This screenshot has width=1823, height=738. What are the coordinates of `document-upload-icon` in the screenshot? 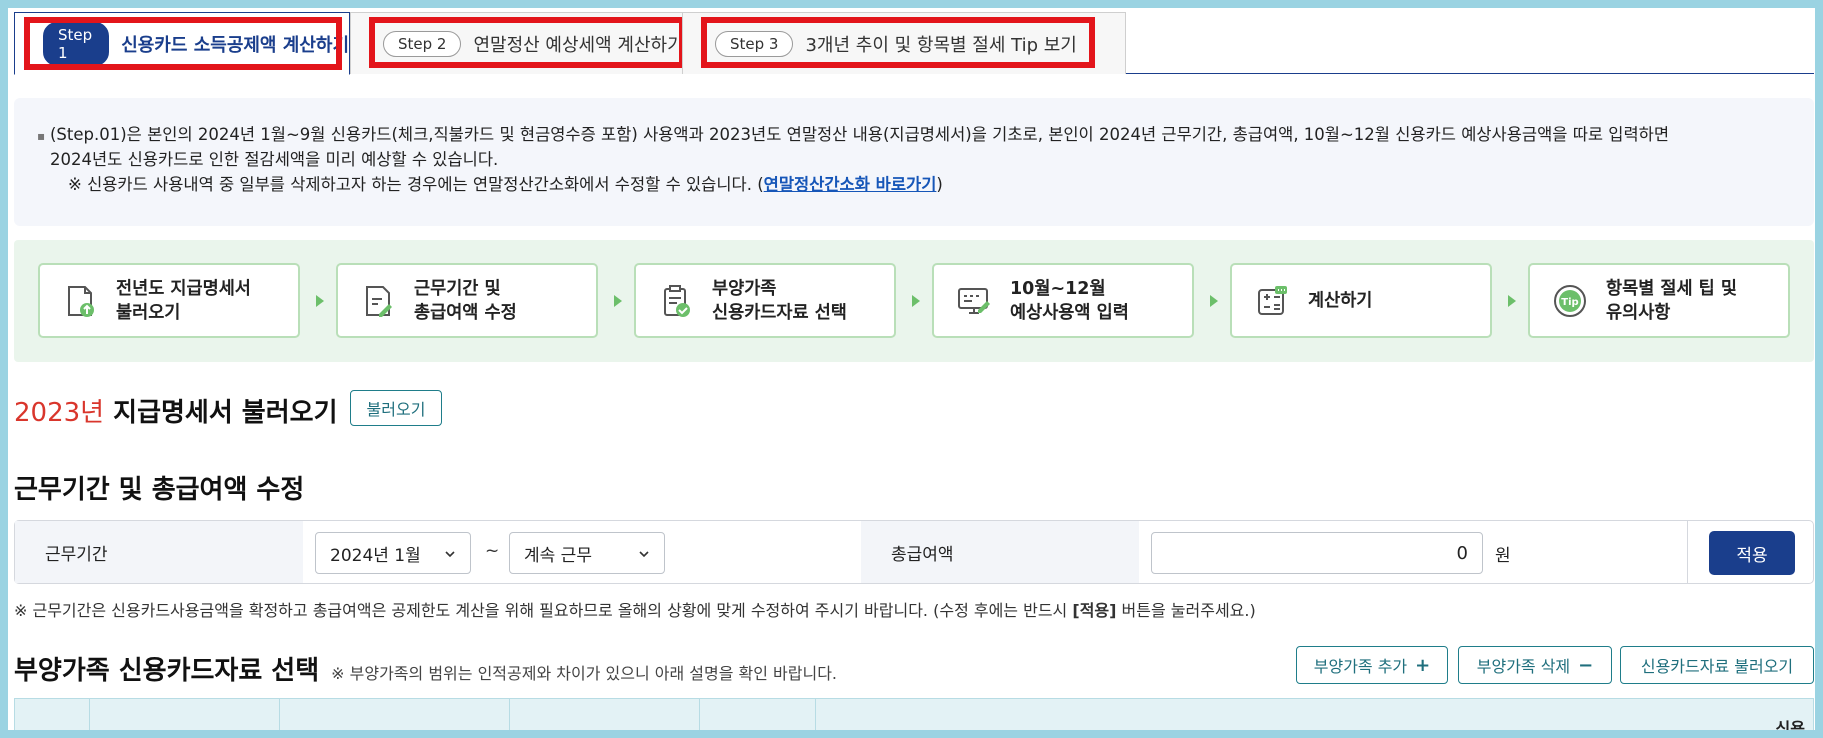 It's located at (80, 301).